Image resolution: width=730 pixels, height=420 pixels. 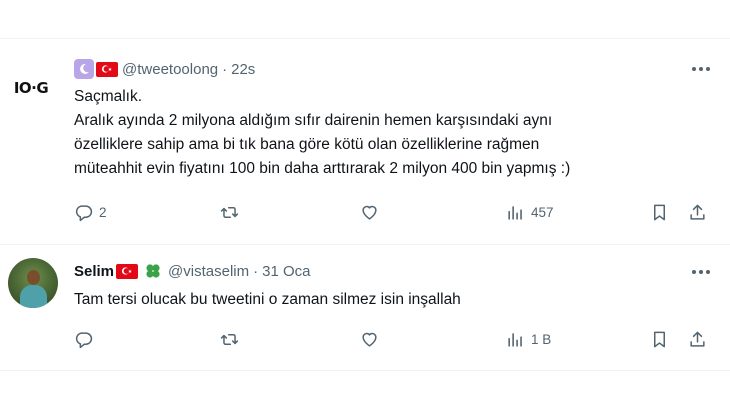 What do you see at coordinates (208, 271) in the screenshot?
I see `tweet-handle: @vistaselim` at bounding box center [208, 271].